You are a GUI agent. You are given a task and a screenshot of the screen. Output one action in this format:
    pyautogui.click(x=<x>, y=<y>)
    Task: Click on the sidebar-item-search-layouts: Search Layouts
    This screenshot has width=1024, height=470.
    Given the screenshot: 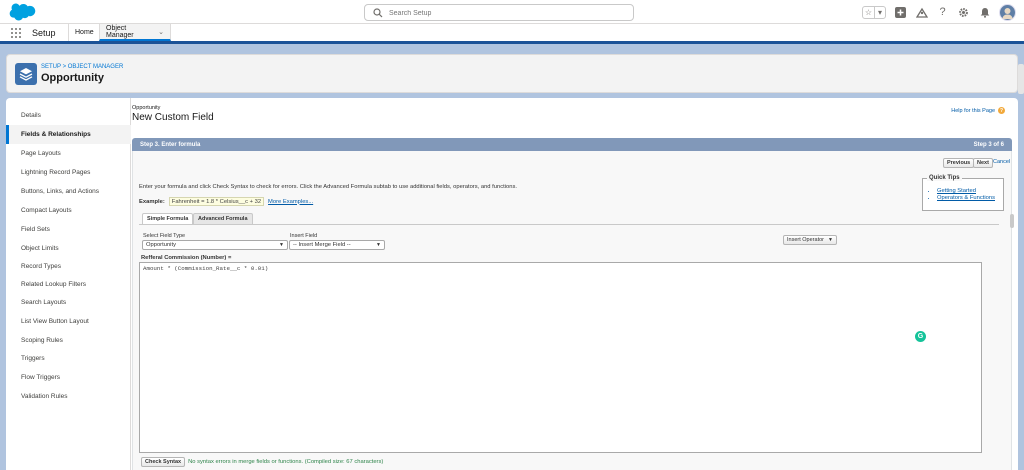 What is the action you would take?
    pyautogui.click(x=68, y=302)
    